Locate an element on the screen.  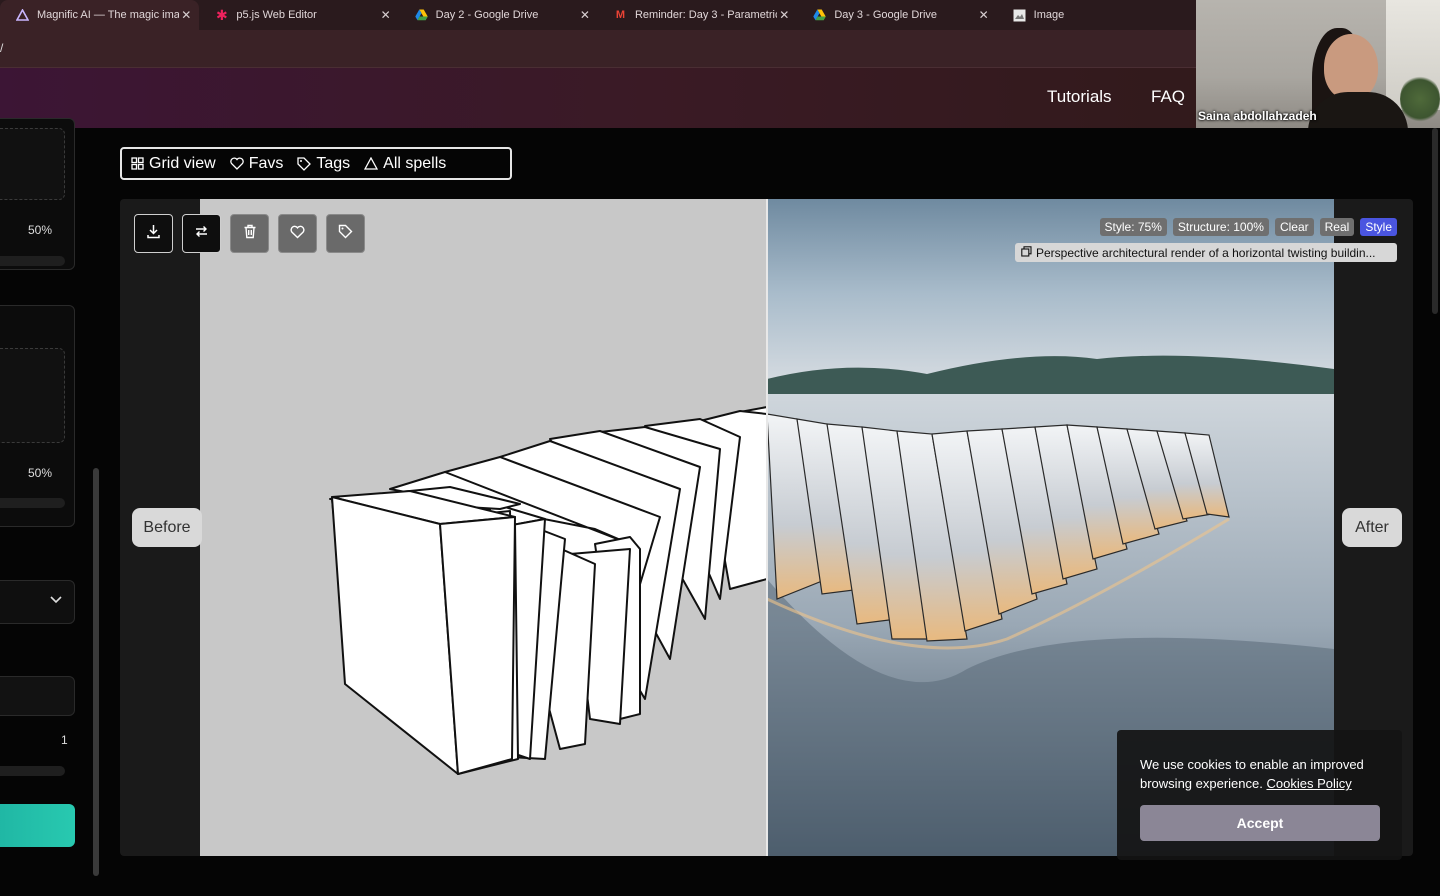
sketch-illustration is located at coordinates (548, 590).